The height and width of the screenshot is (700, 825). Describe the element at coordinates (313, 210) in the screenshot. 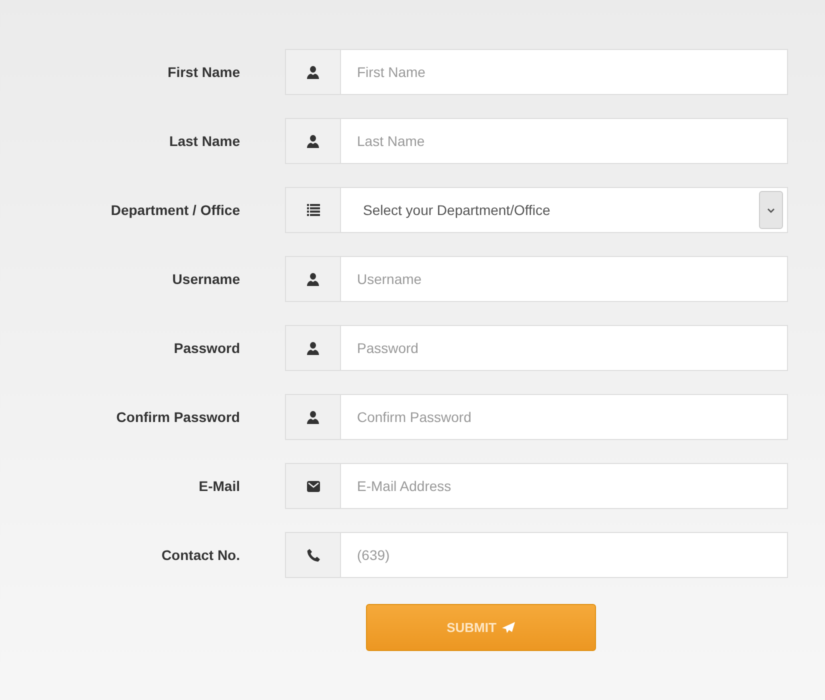

I see `list-icon` at that location.